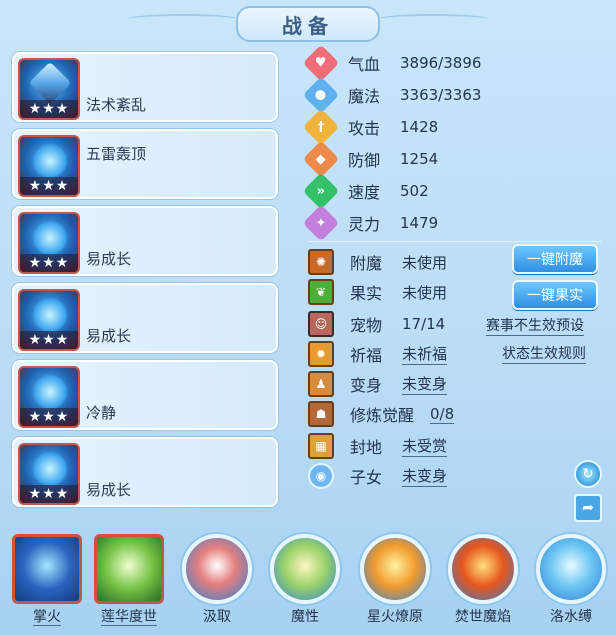 The image size is (616, 635). What do you see at coordinates (571, 569) in the screenshot?
I see `skill-icon-water` at bounding box center [571, 569].